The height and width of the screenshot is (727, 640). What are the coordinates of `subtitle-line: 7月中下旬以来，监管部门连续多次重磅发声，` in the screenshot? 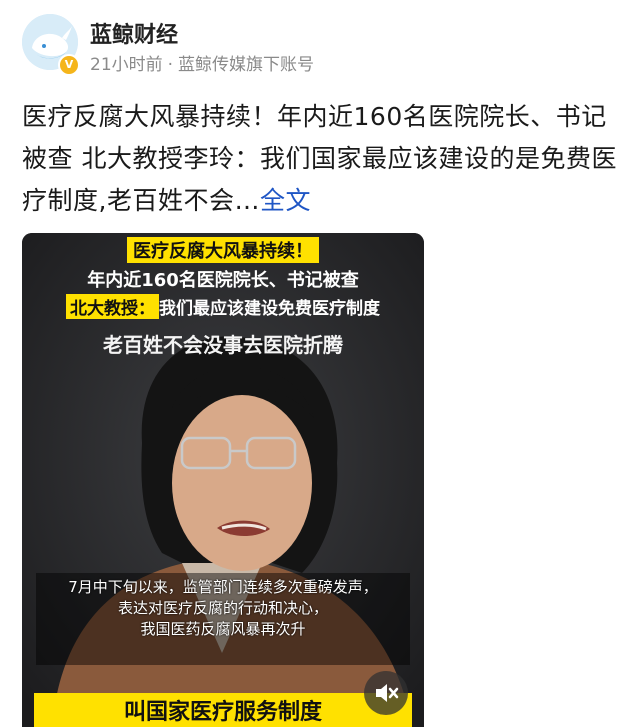 It's located at (223, 587).